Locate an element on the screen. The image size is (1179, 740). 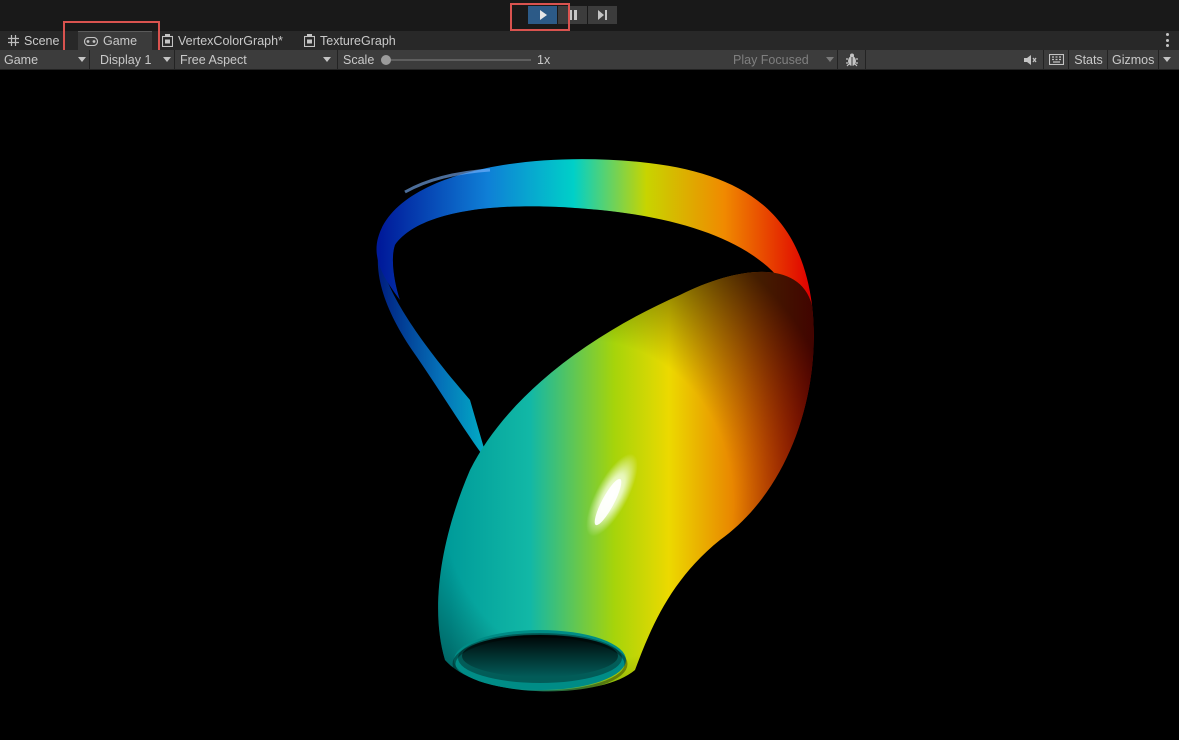
bug-icon is located at coordinates (852, 59).